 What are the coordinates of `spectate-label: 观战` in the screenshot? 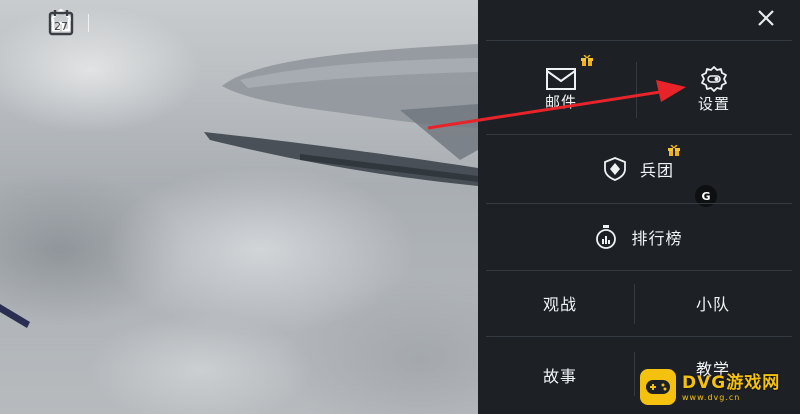 It's located at (559, 304).